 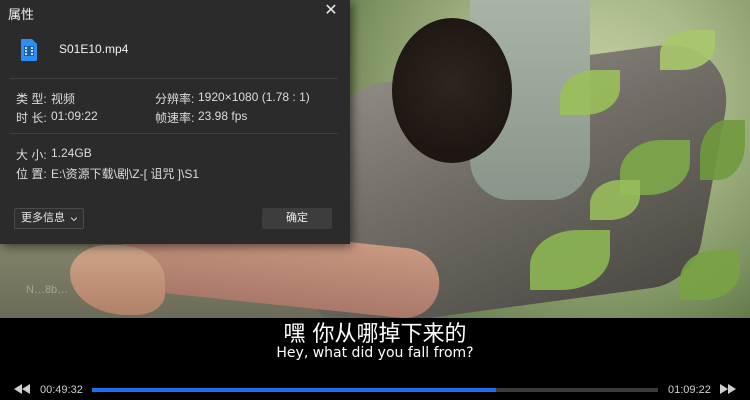 I want to click on subtitle-english: Hey, what did you fall from?, so click(x=375, y=353).